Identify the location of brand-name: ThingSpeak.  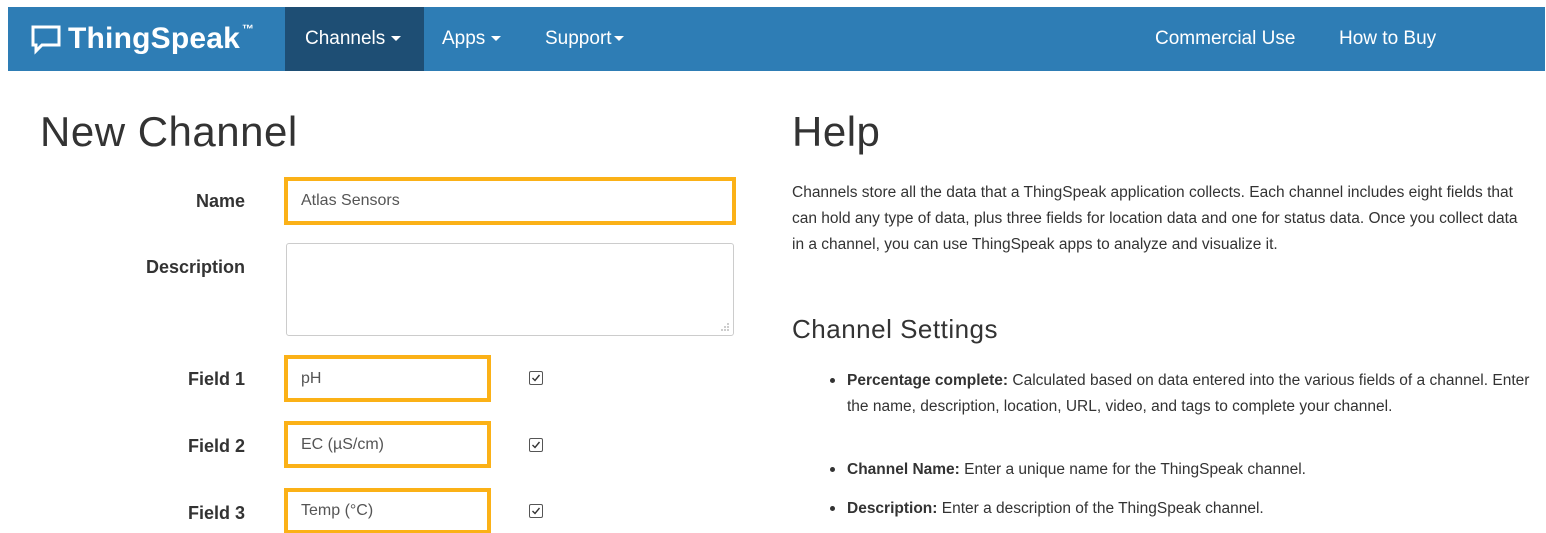
(154, 38).